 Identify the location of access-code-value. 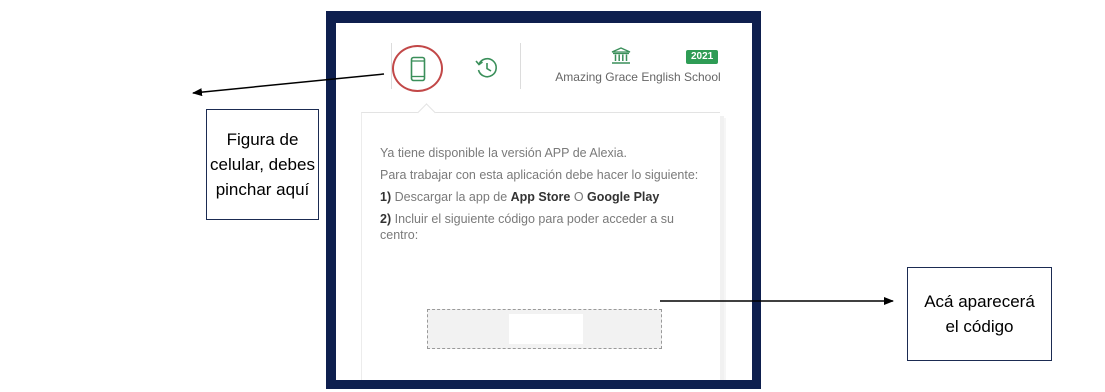
(546, 329).